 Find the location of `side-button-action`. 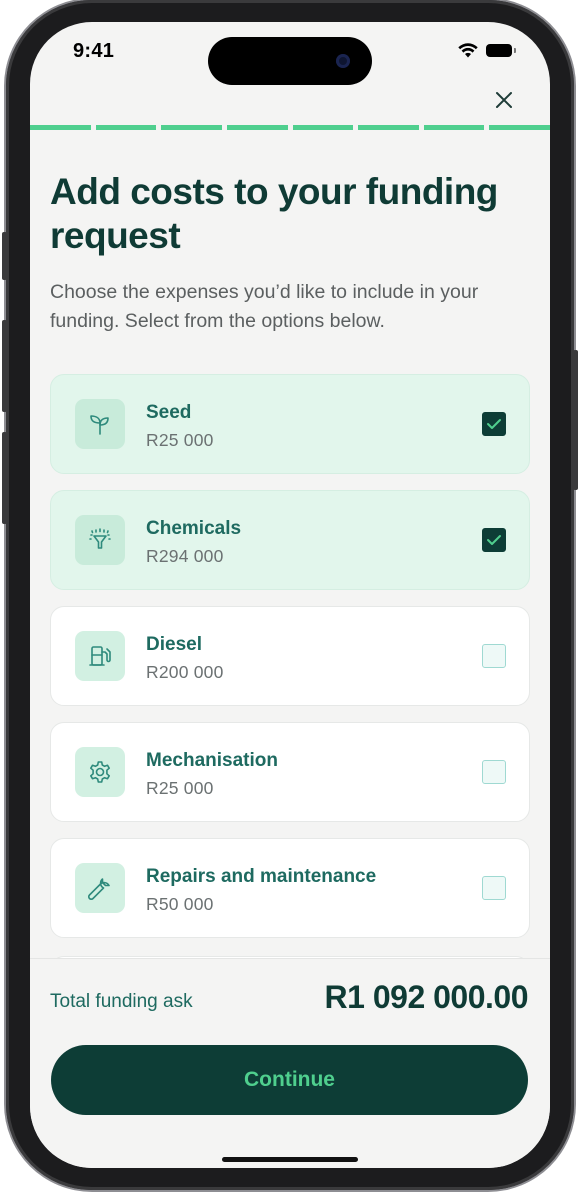

side-button-action is located at coordinates (4, 256).